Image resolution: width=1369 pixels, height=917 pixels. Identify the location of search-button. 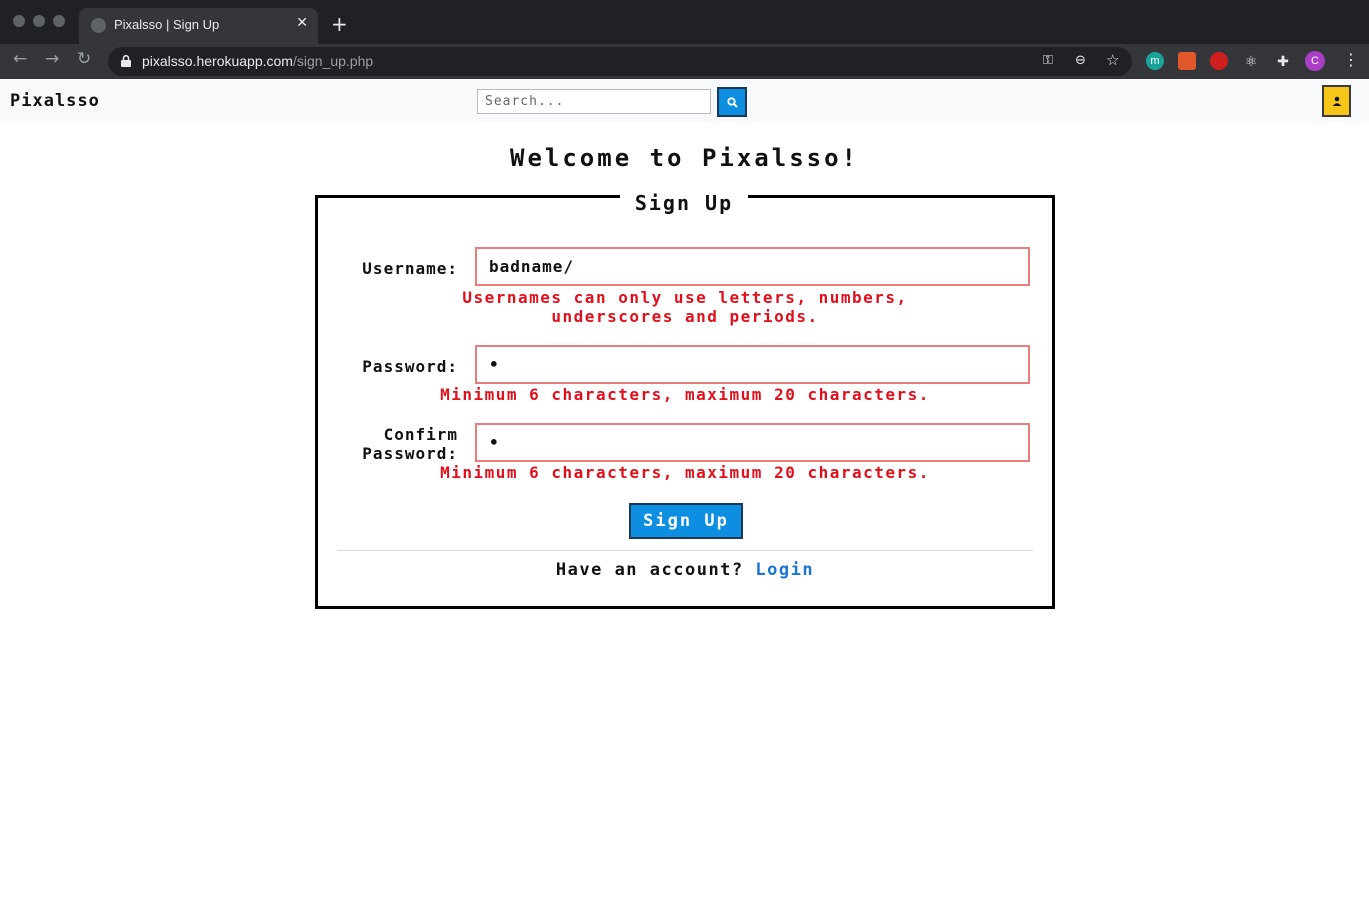
(732, 102).